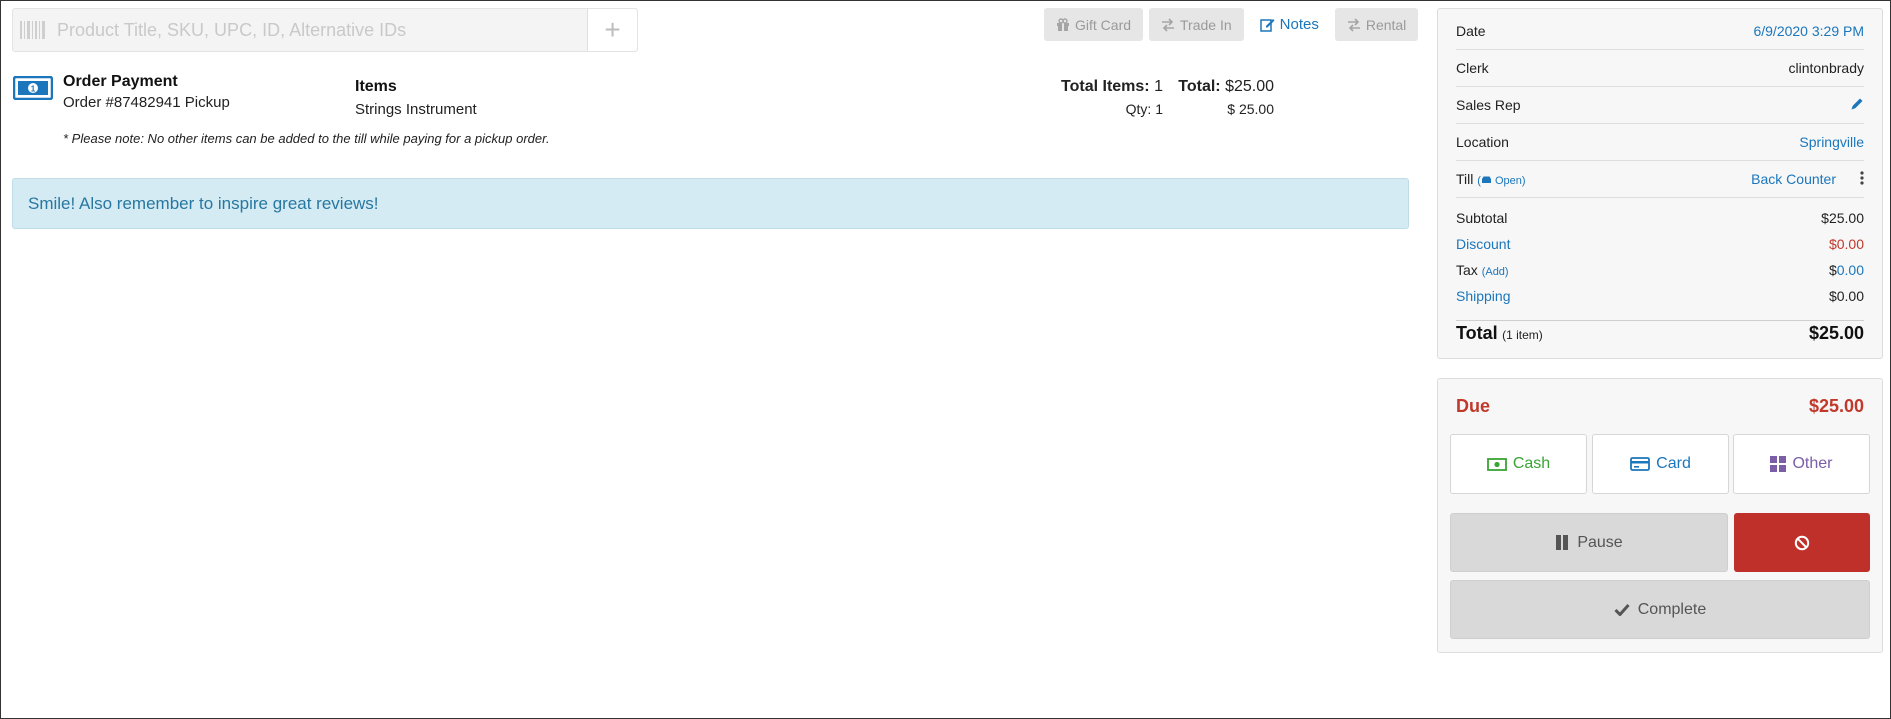 This screenshot has height=719, width=1891. What do you see at coordinates (1472, 68) in the screenshot?
I see `clerk-label: Clerk` at bounding box center [1472, 68].